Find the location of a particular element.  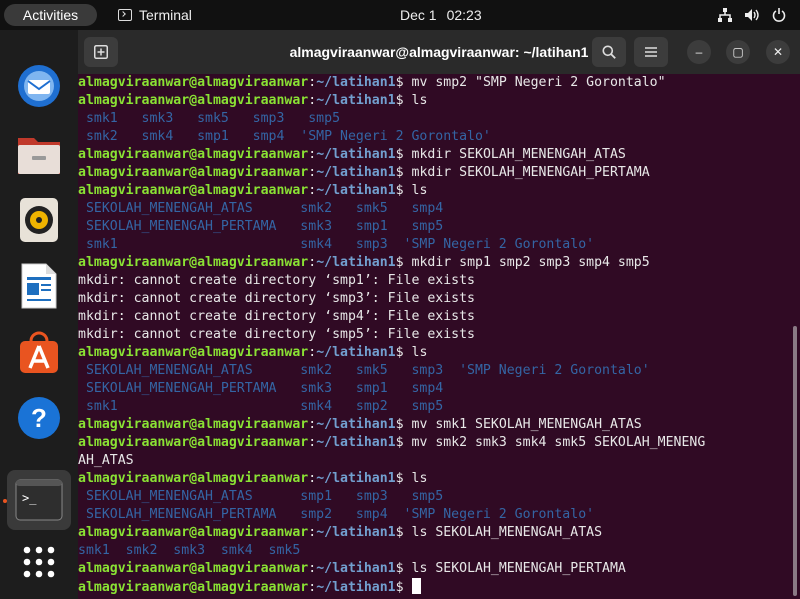

output-line: SEKOLAH_MENENGAH_ATAS smk2 smk5 smp4 is located at coordinates (434, 209).